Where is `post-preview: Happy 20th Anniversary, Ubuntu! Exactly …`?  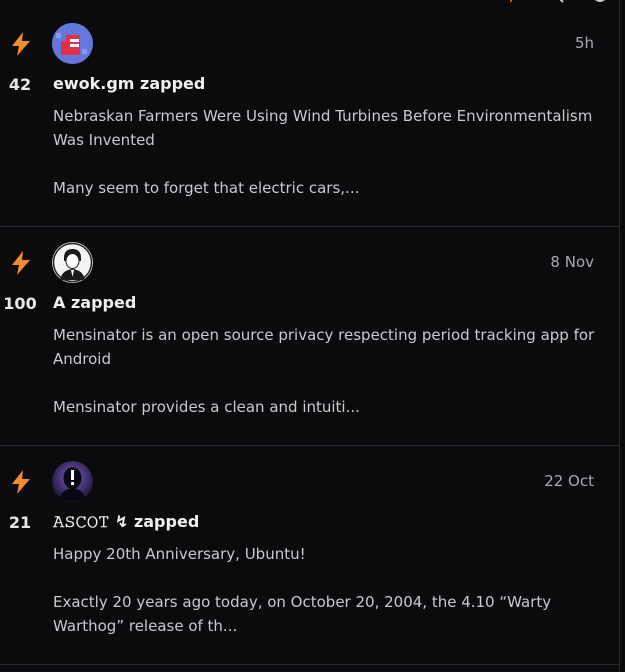
post-preview: Happy 20th Anniversary, Ubuntu! Exactly … is located at coordinates (325, 590).